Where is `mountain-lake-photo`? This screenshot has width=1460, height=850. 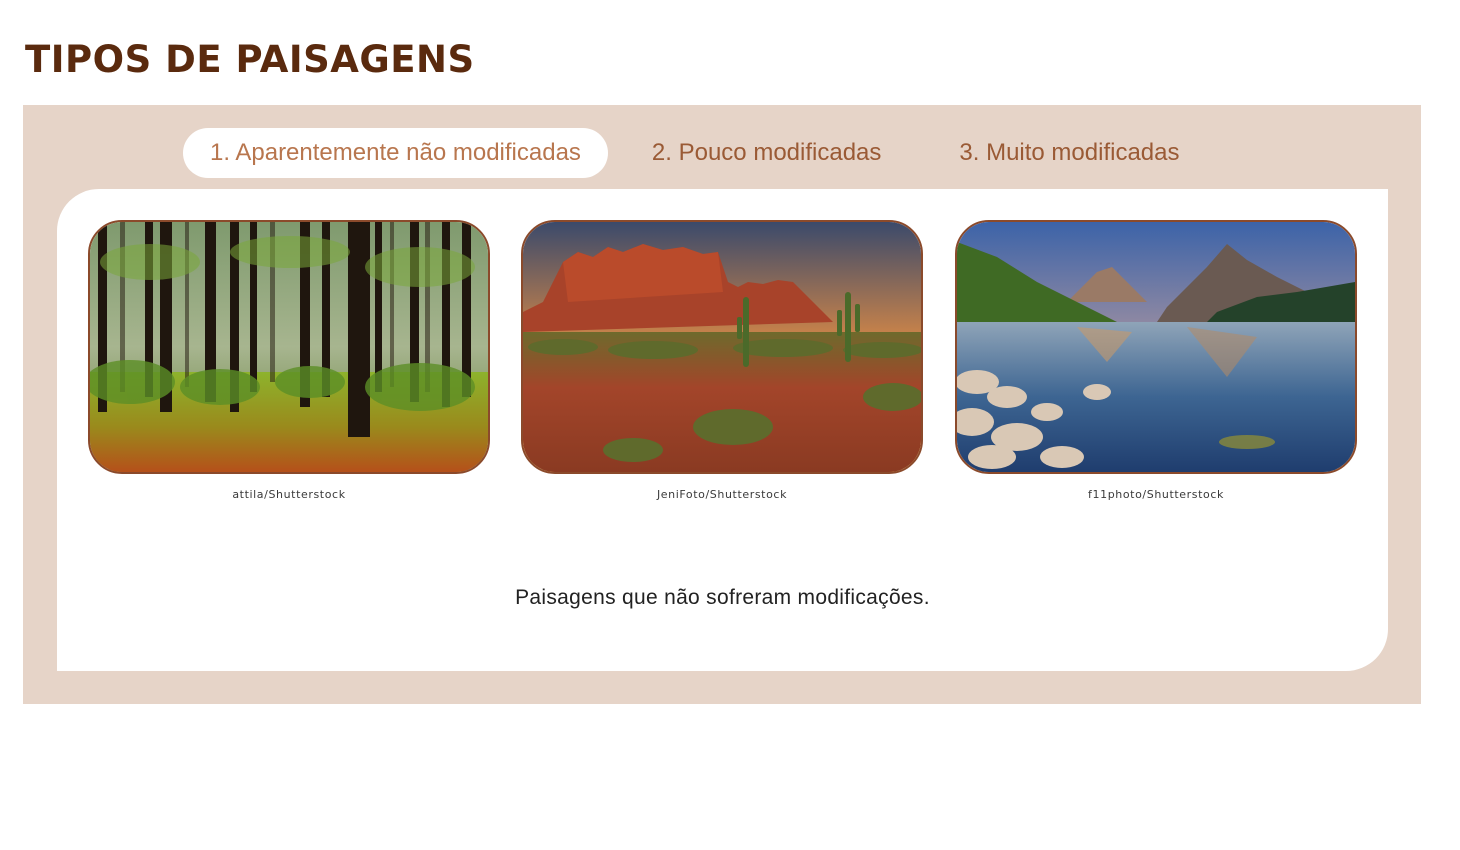
mountain-lake-photo is located at coordinates (1156, 347).